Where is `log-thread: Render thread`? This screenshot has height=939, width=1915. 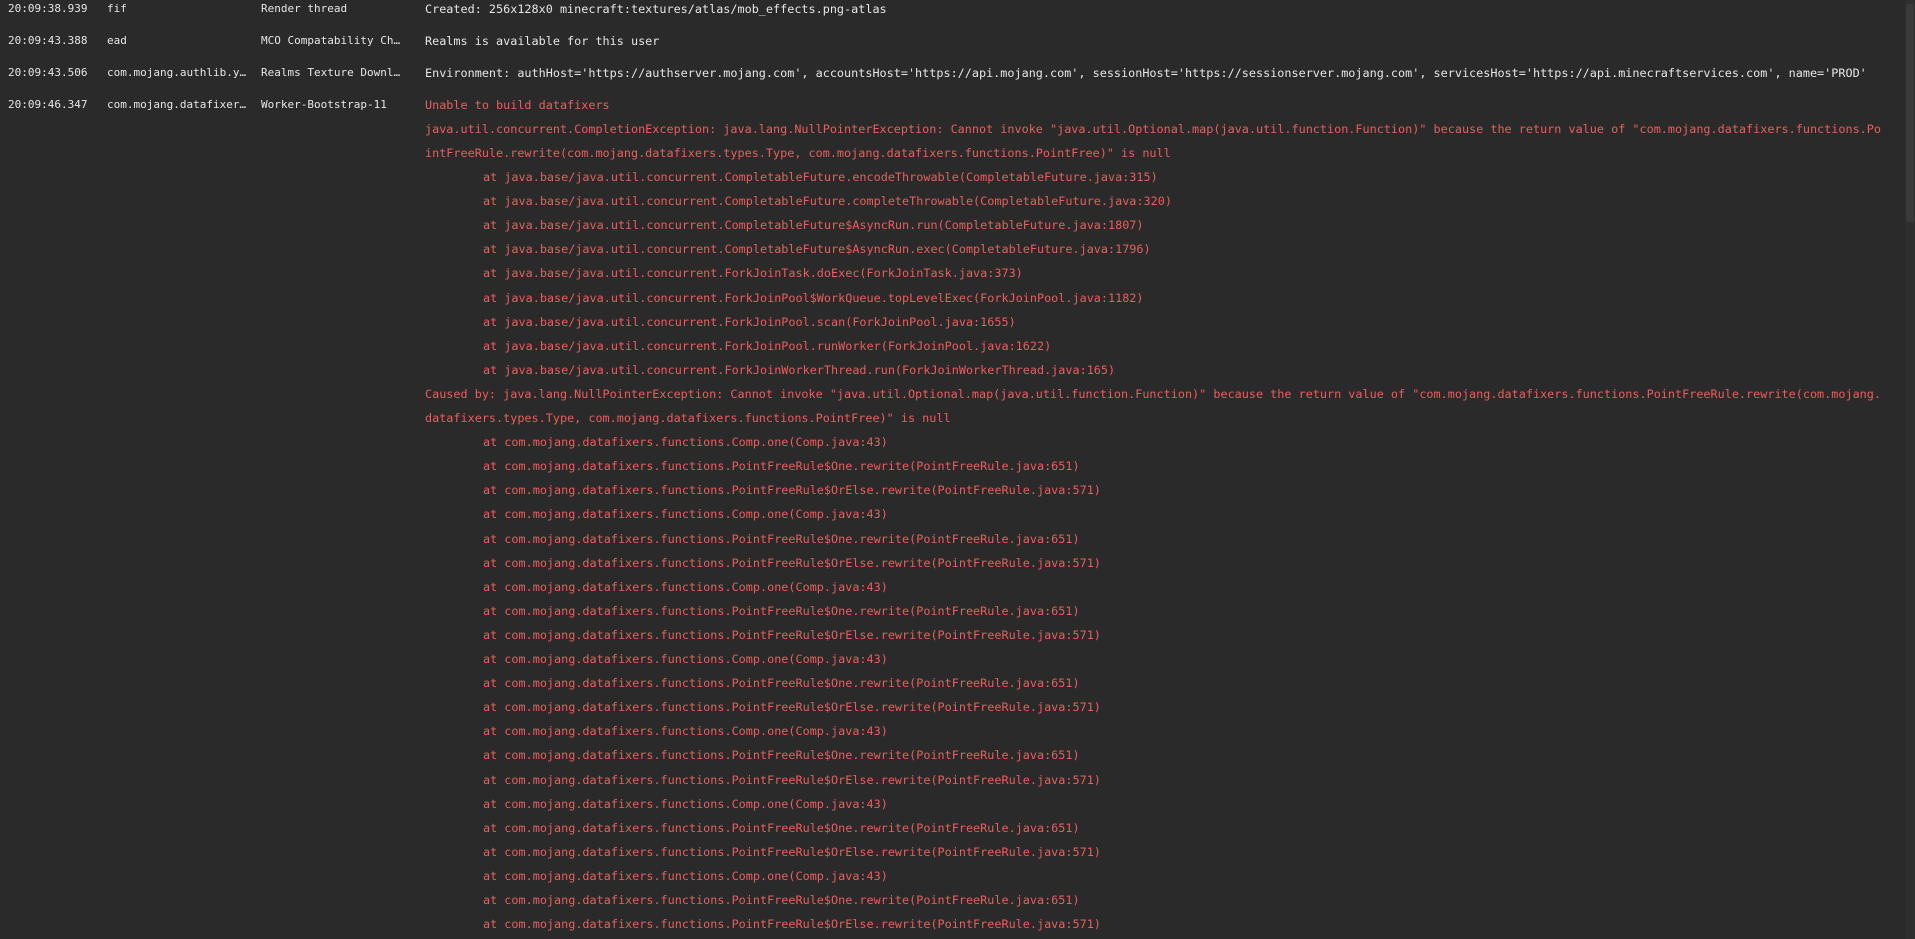
log-thread: Render thread is located at coordinates (304, 8).